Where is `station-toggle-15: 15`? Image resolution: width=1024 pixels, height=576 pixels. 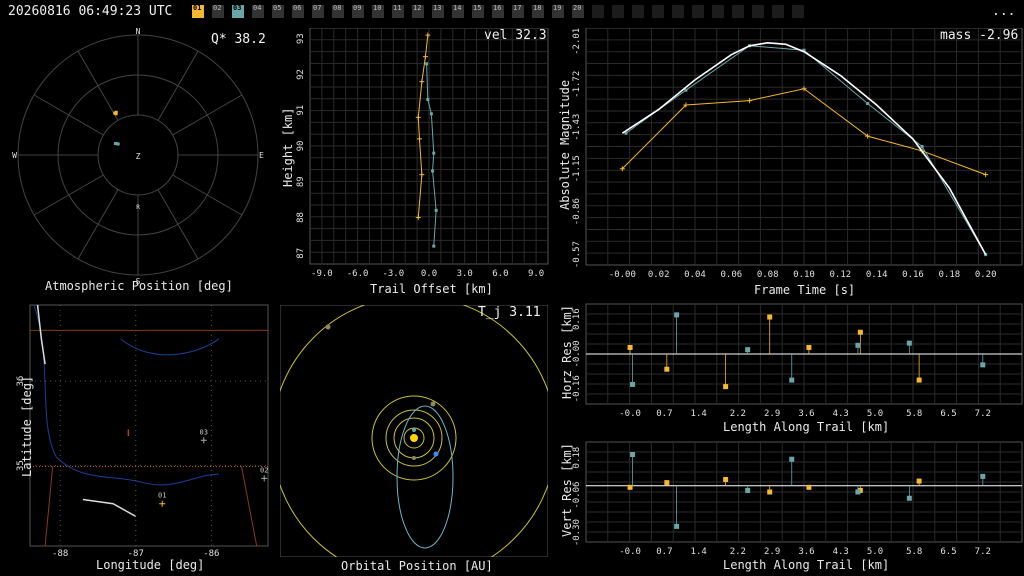
station-toggle-15: 15 is located at coordinates (478, 11).